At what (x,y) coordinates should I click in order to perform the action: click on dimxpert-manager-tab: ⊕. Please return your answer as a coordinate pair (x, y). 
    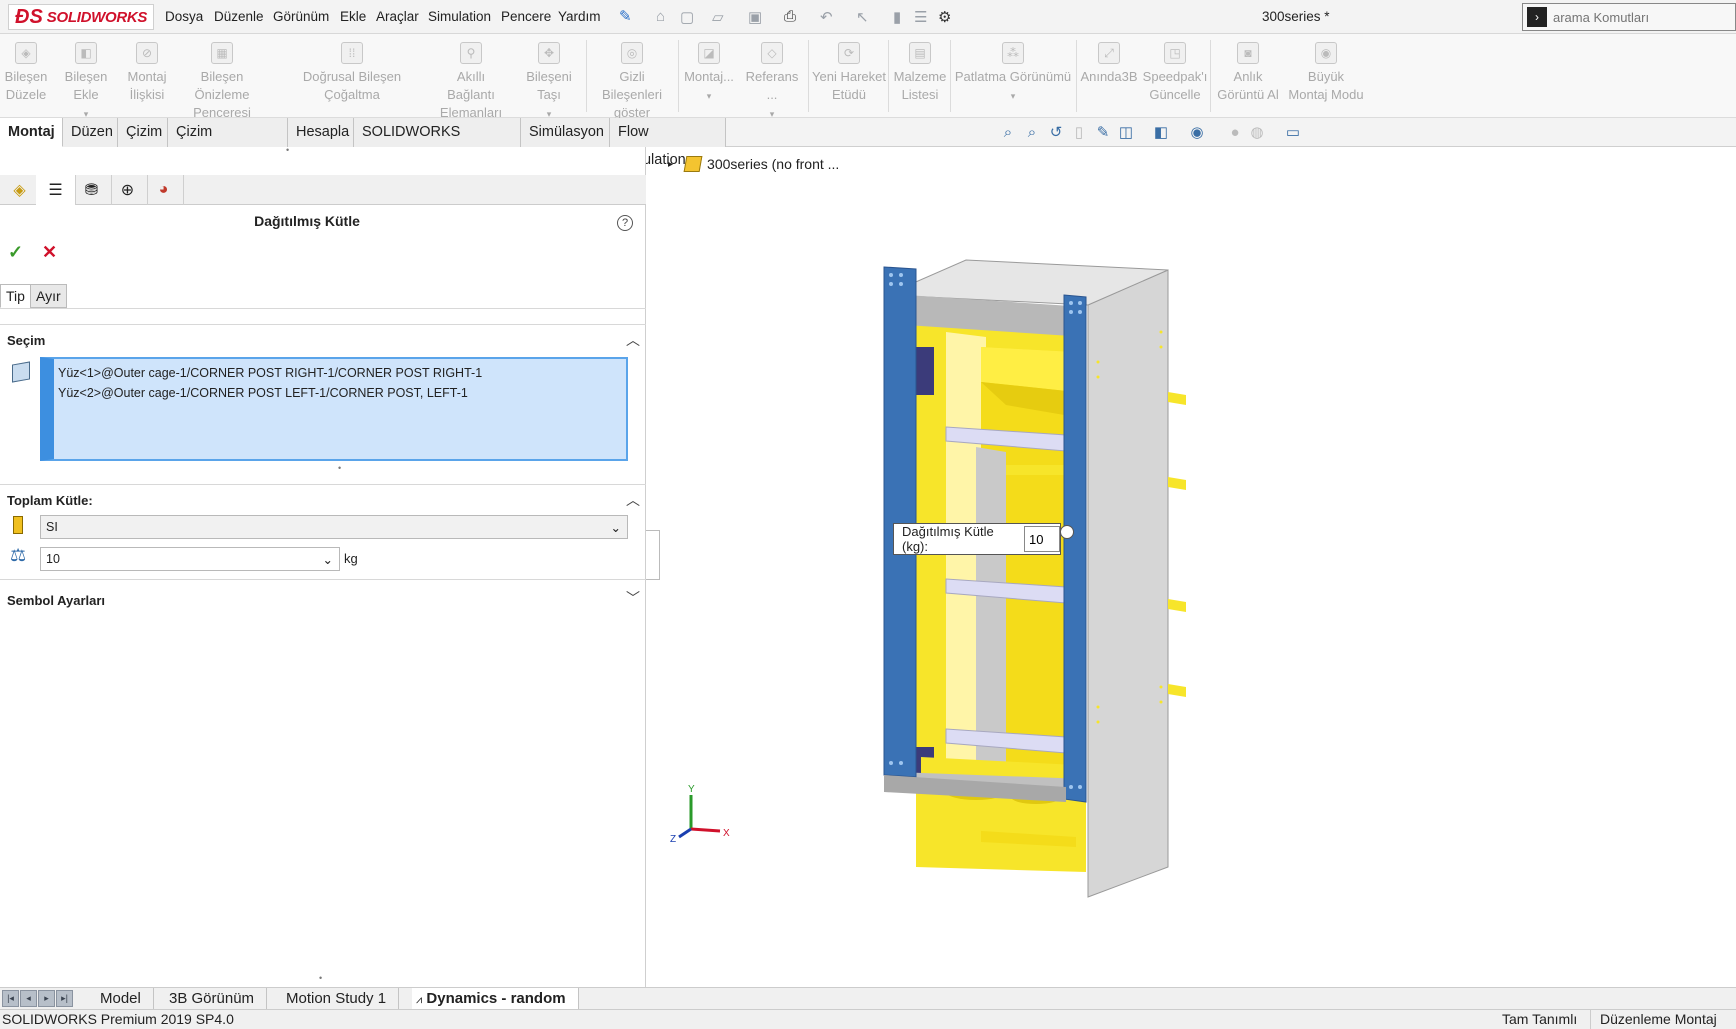
    Looking at the image, I should click on (128, 190).